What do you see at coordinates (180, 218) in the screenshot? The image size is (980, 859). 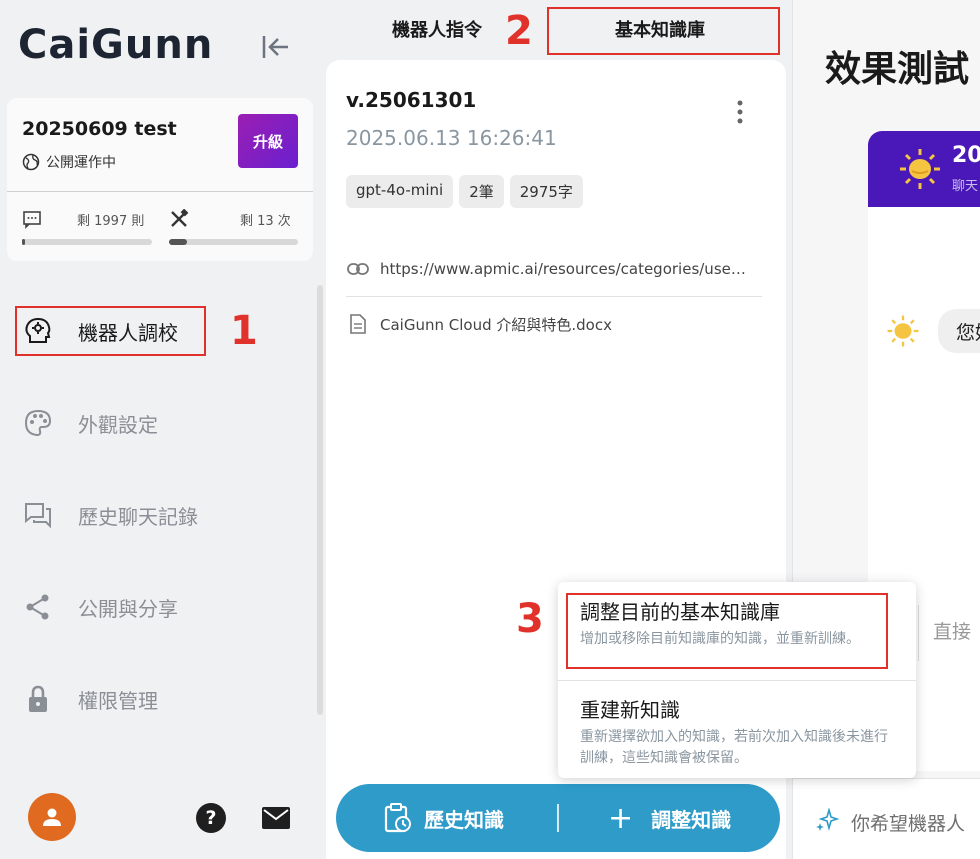 I see `tools-icon` at bounding box center [180, 218].